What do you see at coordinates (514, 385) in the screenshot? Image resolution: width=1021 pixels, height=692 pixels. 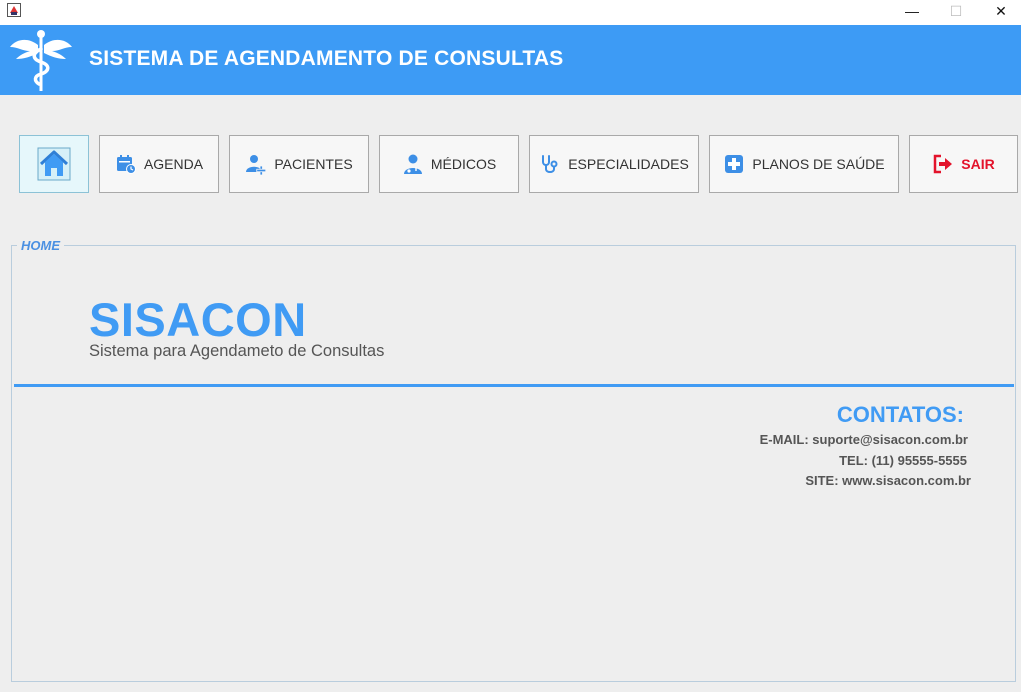 I see `section-divider` at bounding box center [514, 385].